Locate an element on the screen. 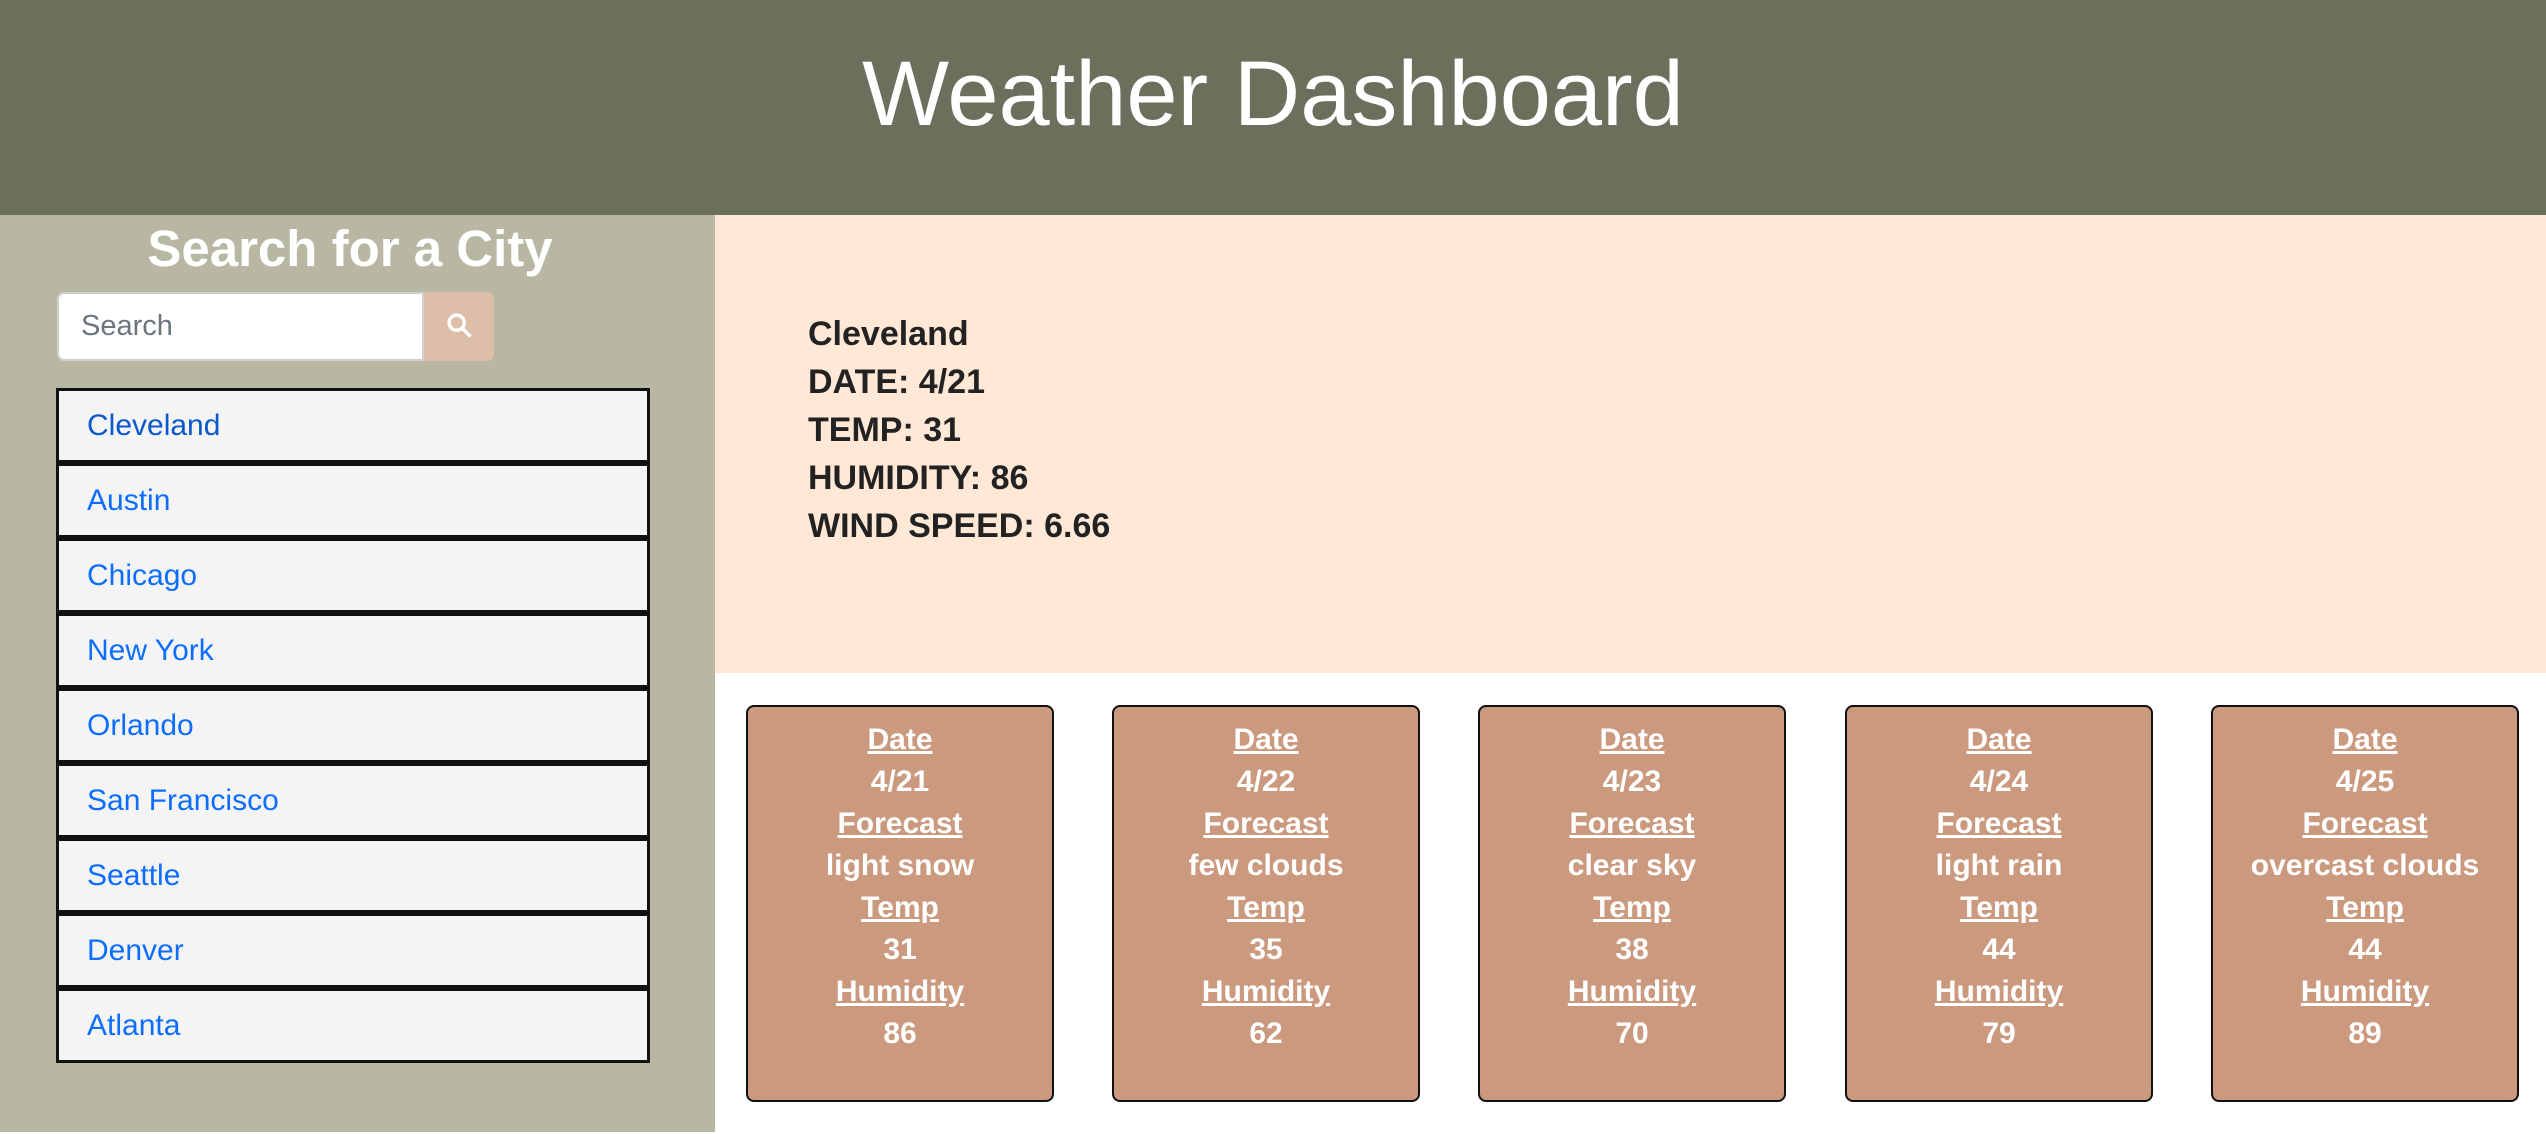 The height and width of the screenshot is (1134, 2546). search-button is located at coordinates (459, 326).